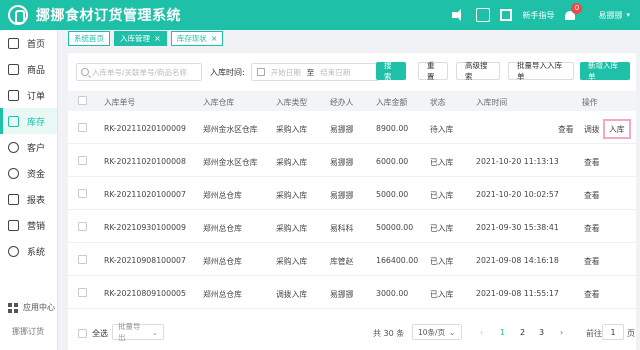  I want to click on guide-link: 新手指导, so click(538, 15).